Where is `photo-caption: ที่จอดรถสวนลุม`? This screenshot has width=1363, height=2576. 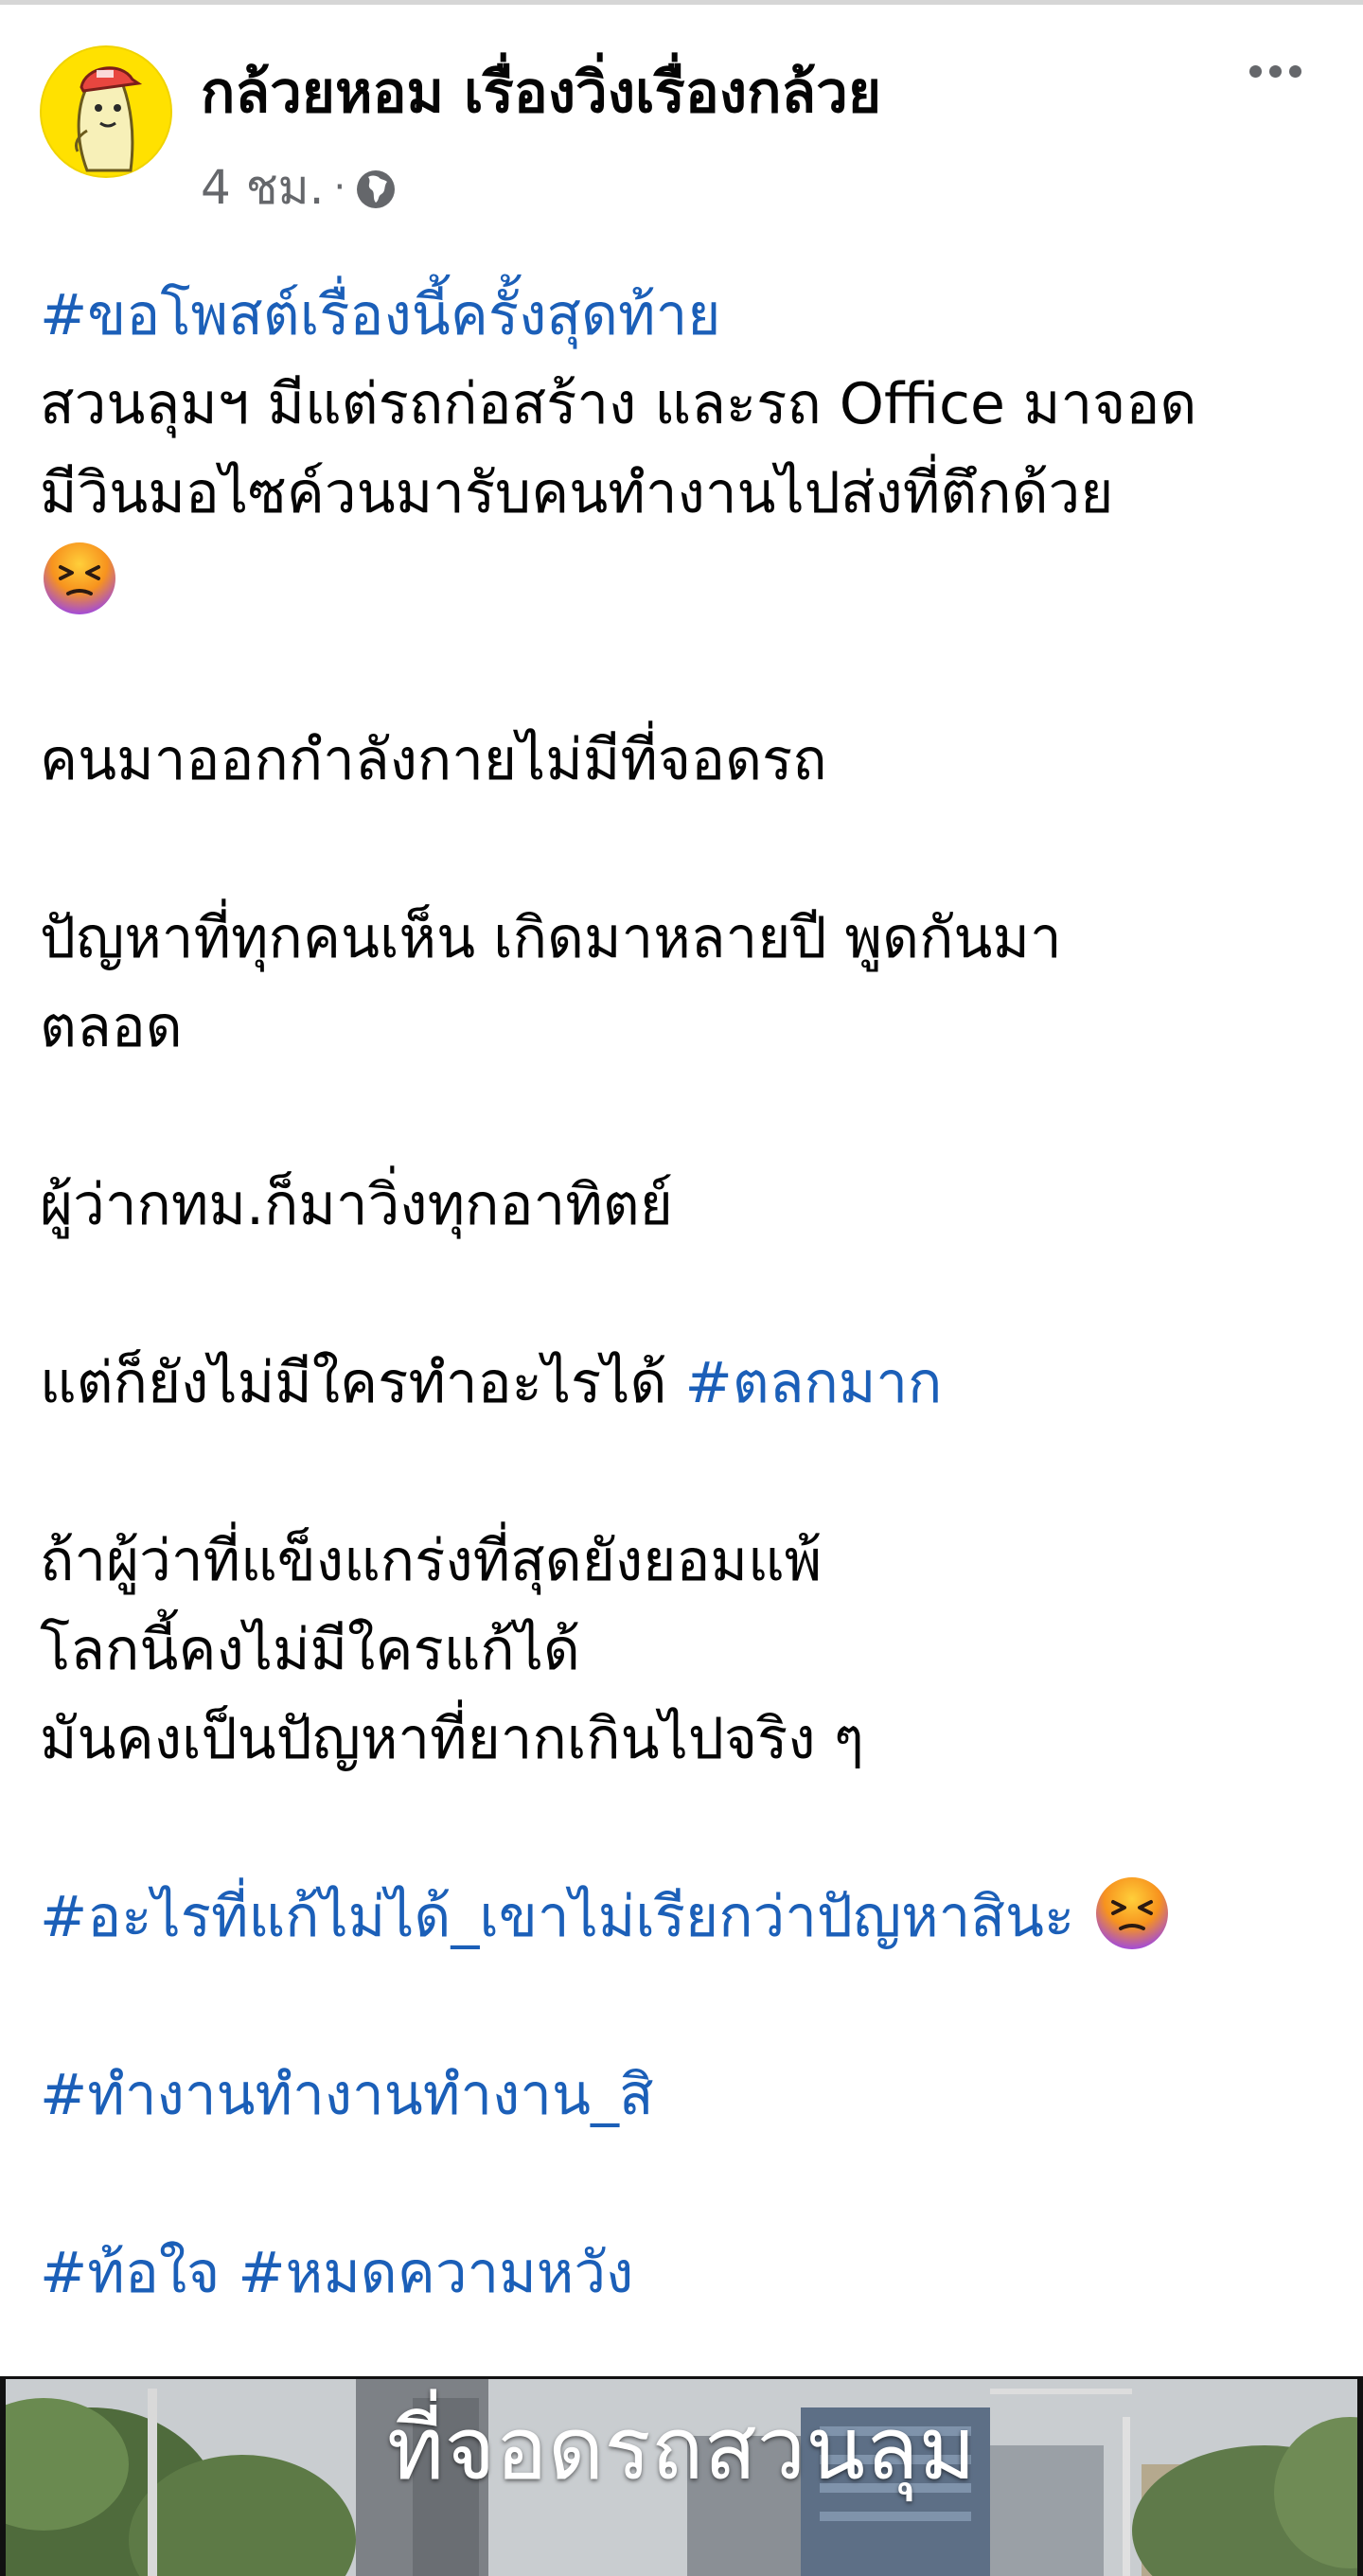 photo-caption: ที่จอดรถสวนลุม is located at coordinates (681, 2448).